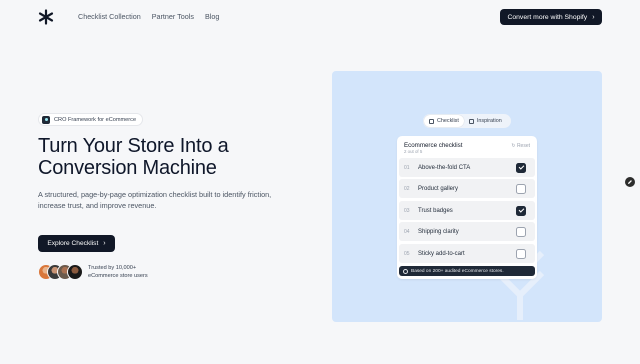  I want to click on item-number: 03, so click(407, 210).